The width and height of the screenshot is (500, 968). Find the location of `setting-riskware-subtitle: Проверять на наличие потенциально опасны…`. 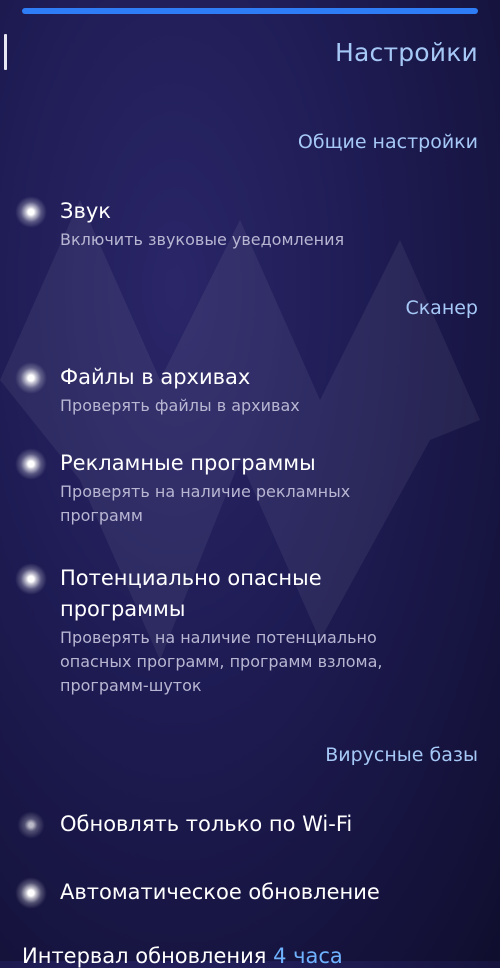

setting-riskware-subtitle: Проверять на наличие потенциально опасны… is located at coordinates (221, 661).